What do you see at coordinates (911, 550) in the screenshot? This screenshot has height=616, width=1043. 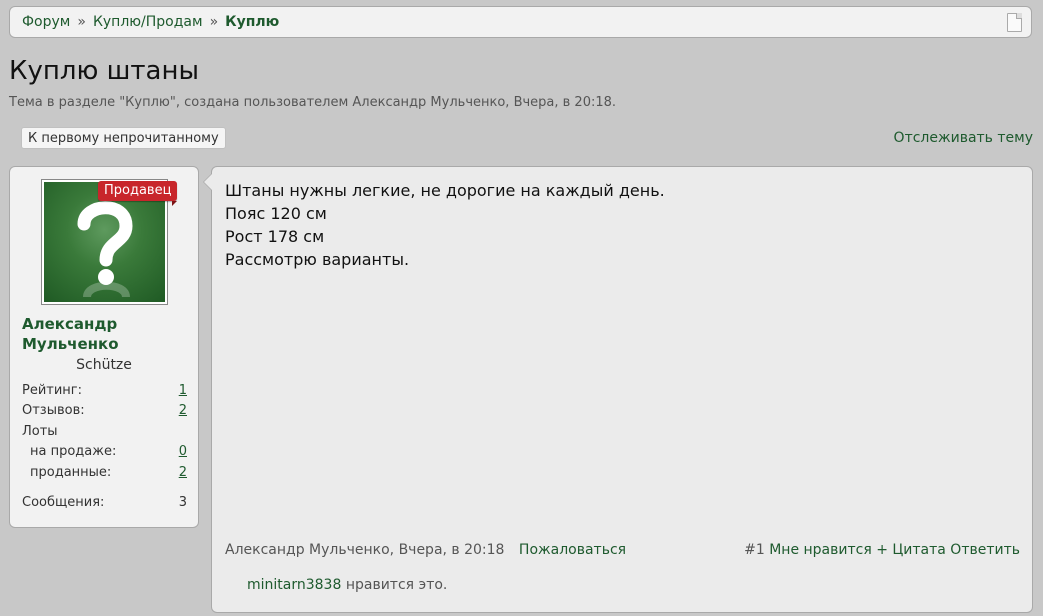 I see `quote-button: + Цитата` at bounding box center [911, 550].